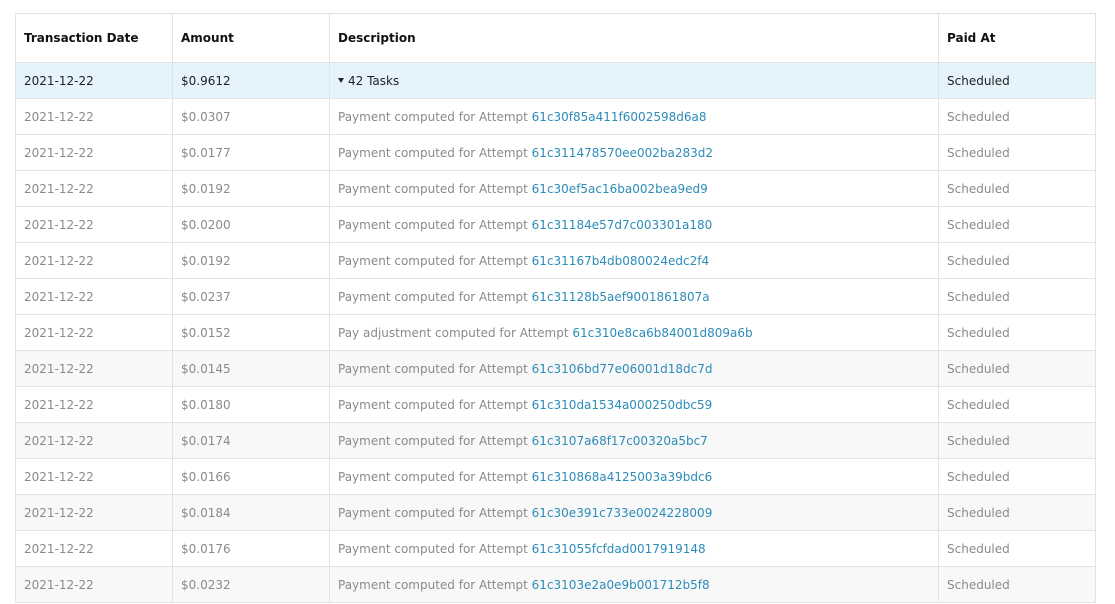 The image size is (1115, 604). Describe the element at coordinates (251, 152) in the screenshot. I see `row-amount: $0.0177` at that location.